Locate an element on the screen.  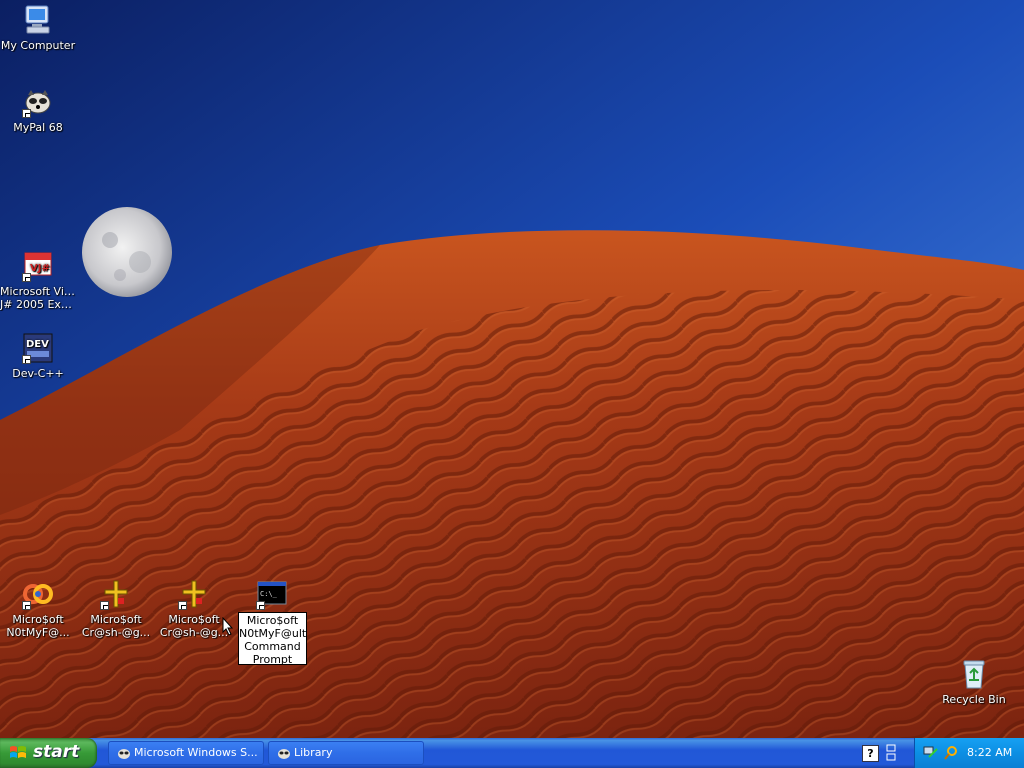
visual-jsharp-icon: VJ# is located at coordinates (38, 266).